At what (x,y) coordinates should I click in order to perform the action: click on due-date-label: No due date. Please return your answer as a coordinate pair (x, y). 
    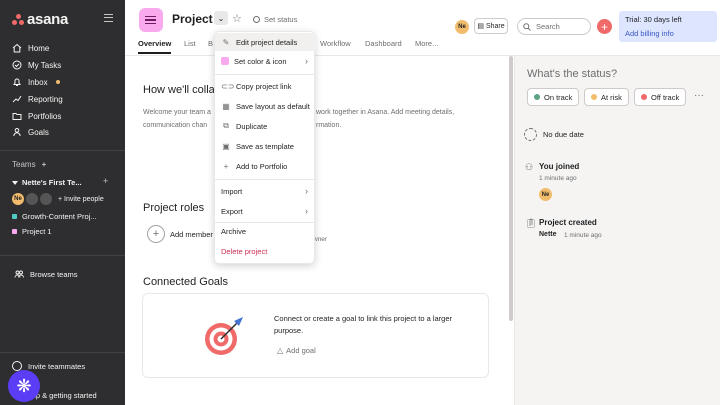
    Looking at the image, I should click on (563, 134).